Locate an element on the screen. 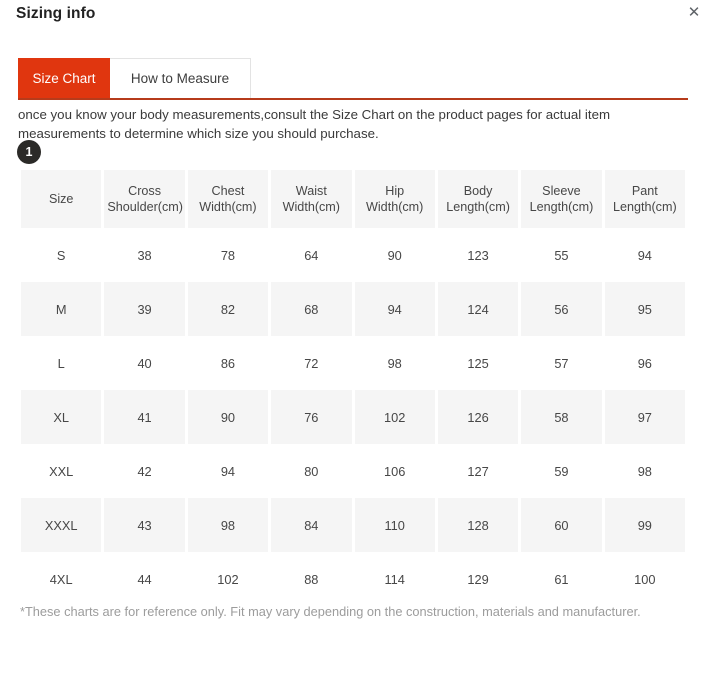  column-header: Pant Length(cm) is located at coordinates (644, 199).